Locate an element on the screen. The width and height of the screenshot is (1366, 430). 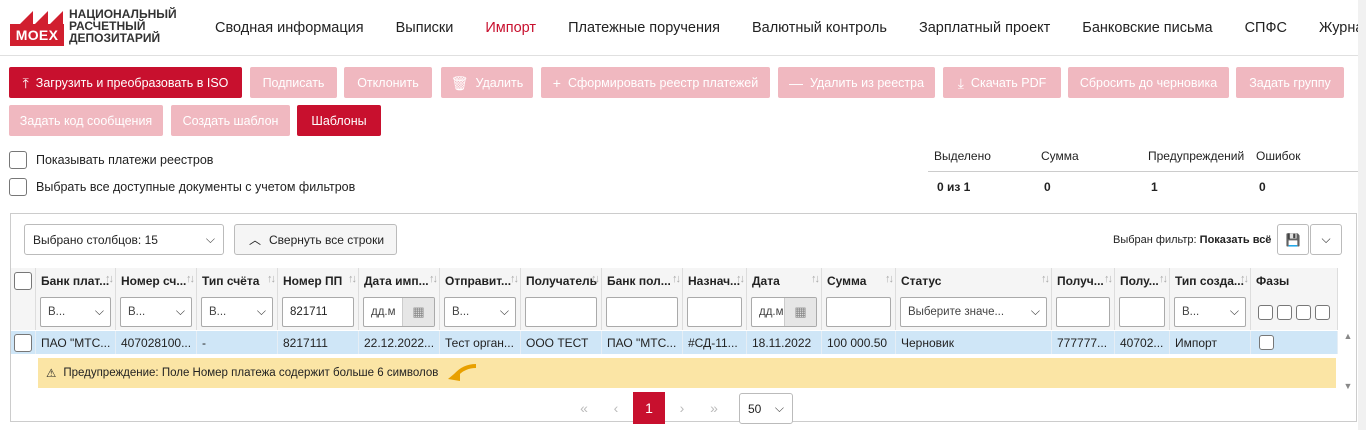
table-cell: Черновик is located at coordinates (974, 342).